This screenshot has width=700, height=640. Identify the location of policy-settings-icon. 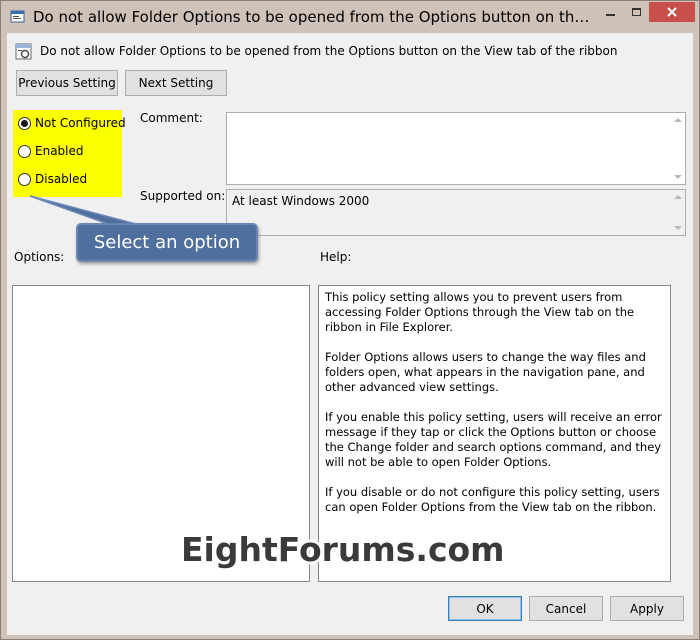
(17, 16).